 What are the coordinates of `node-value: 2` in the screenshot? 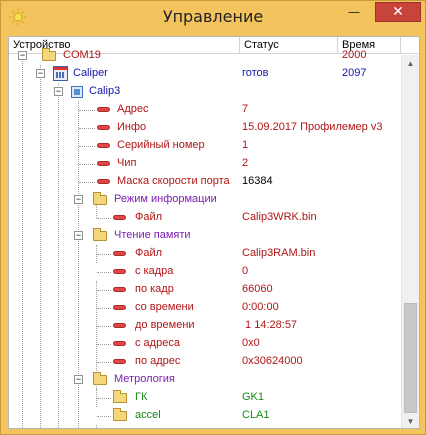 It's located at (245, 163).